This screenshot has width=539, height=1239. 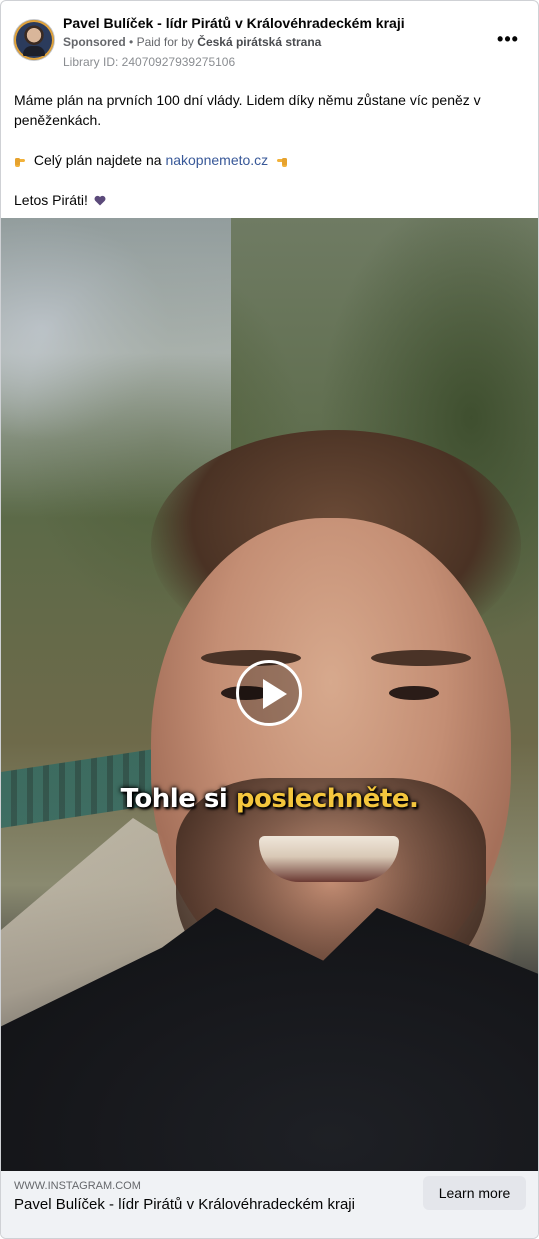 What do you see at coordinates (20, 162) in the screenshot?
I see `pointing-right-emoji-icon` at bounding box center [20, 162].